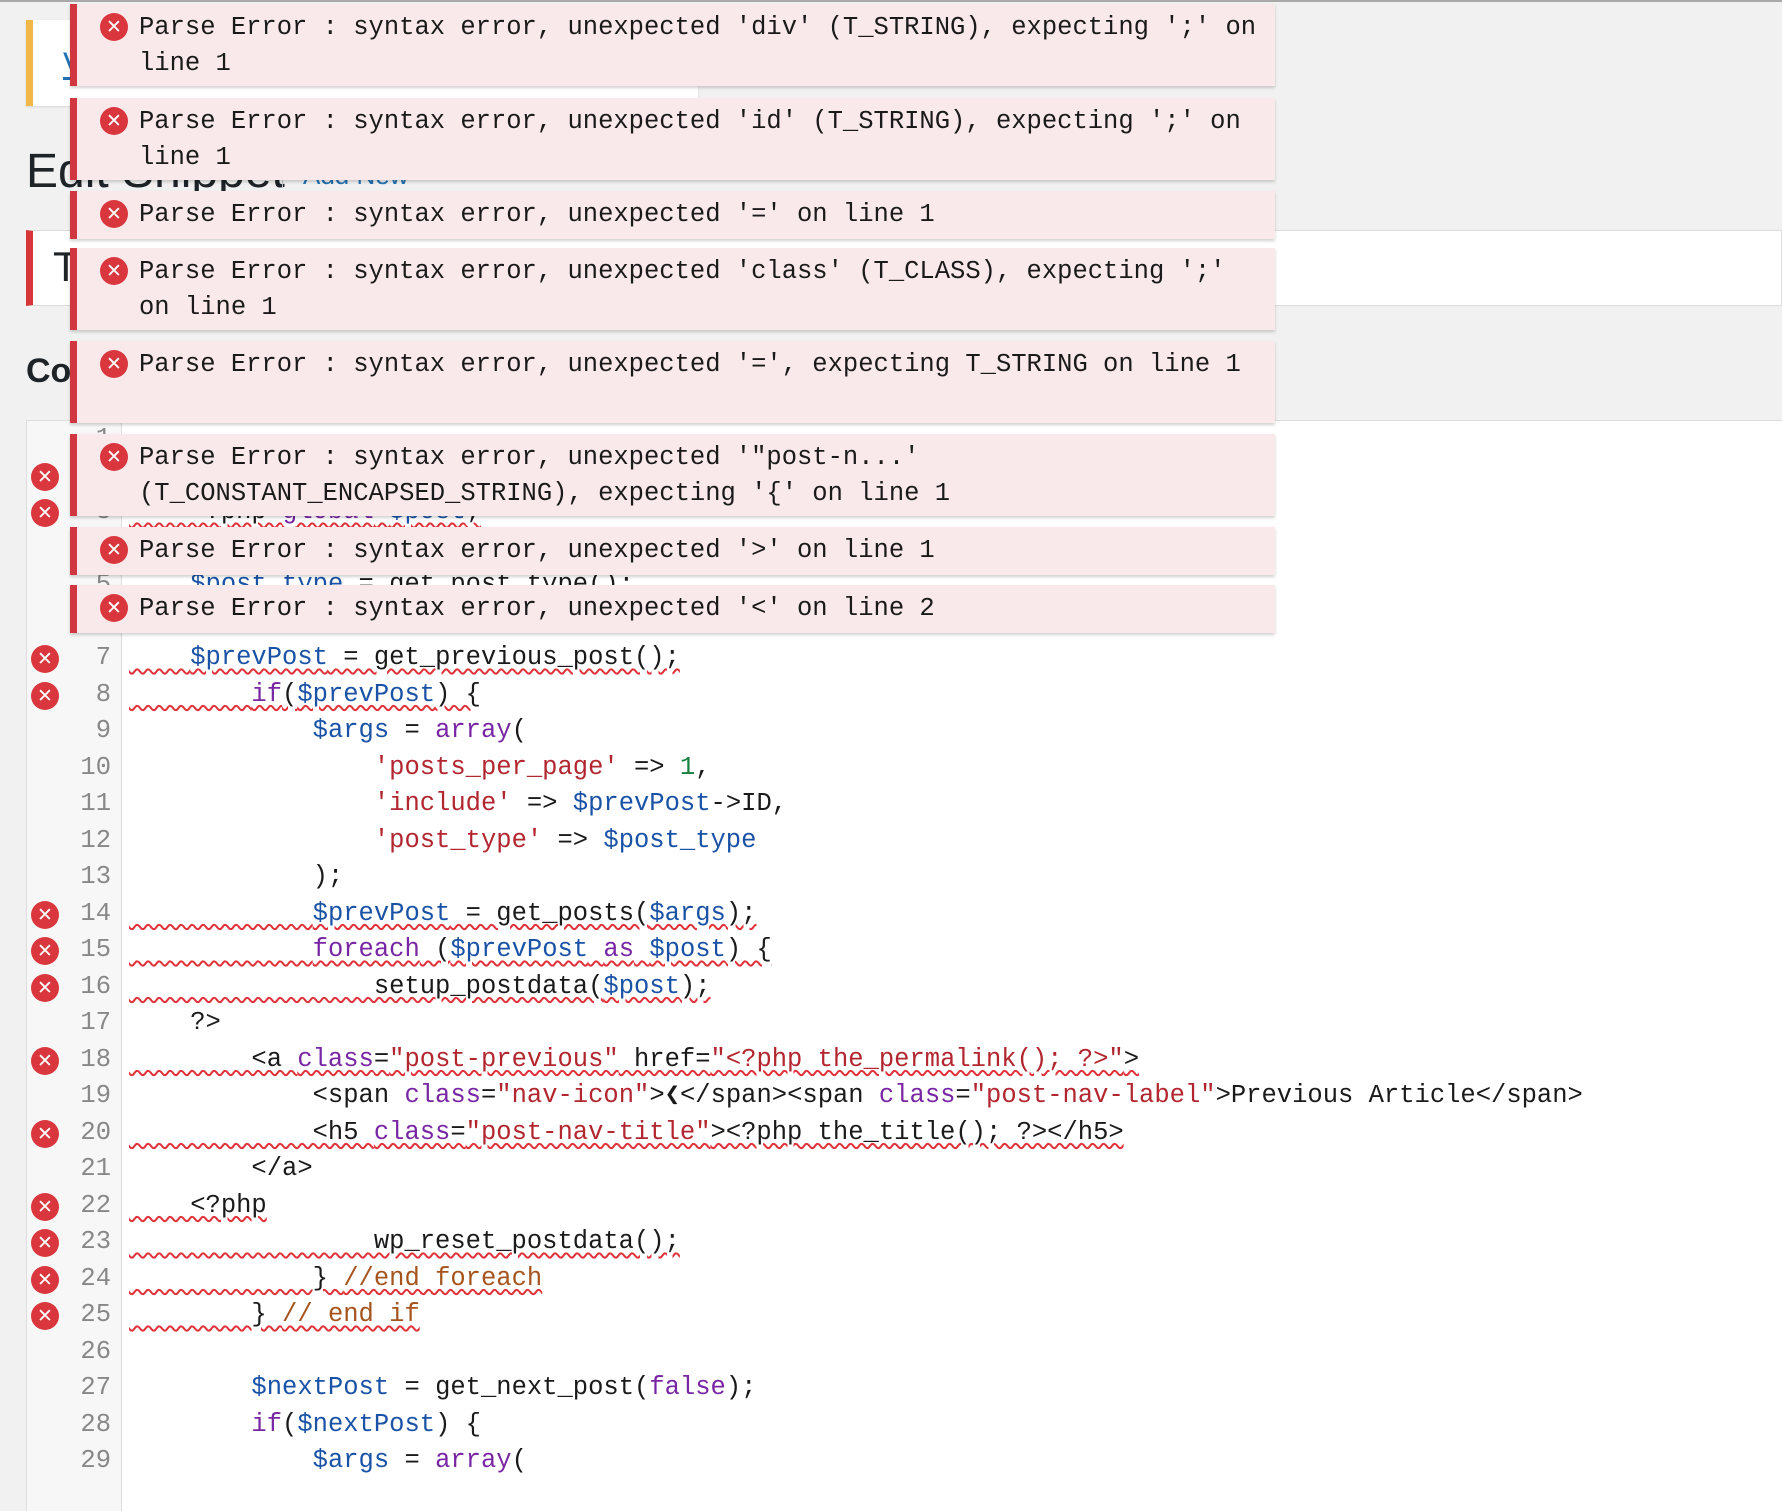  Describe the element at coordinates (366, 694) in the screenshot. I see `code-text: if($prevPost) {` at that location.